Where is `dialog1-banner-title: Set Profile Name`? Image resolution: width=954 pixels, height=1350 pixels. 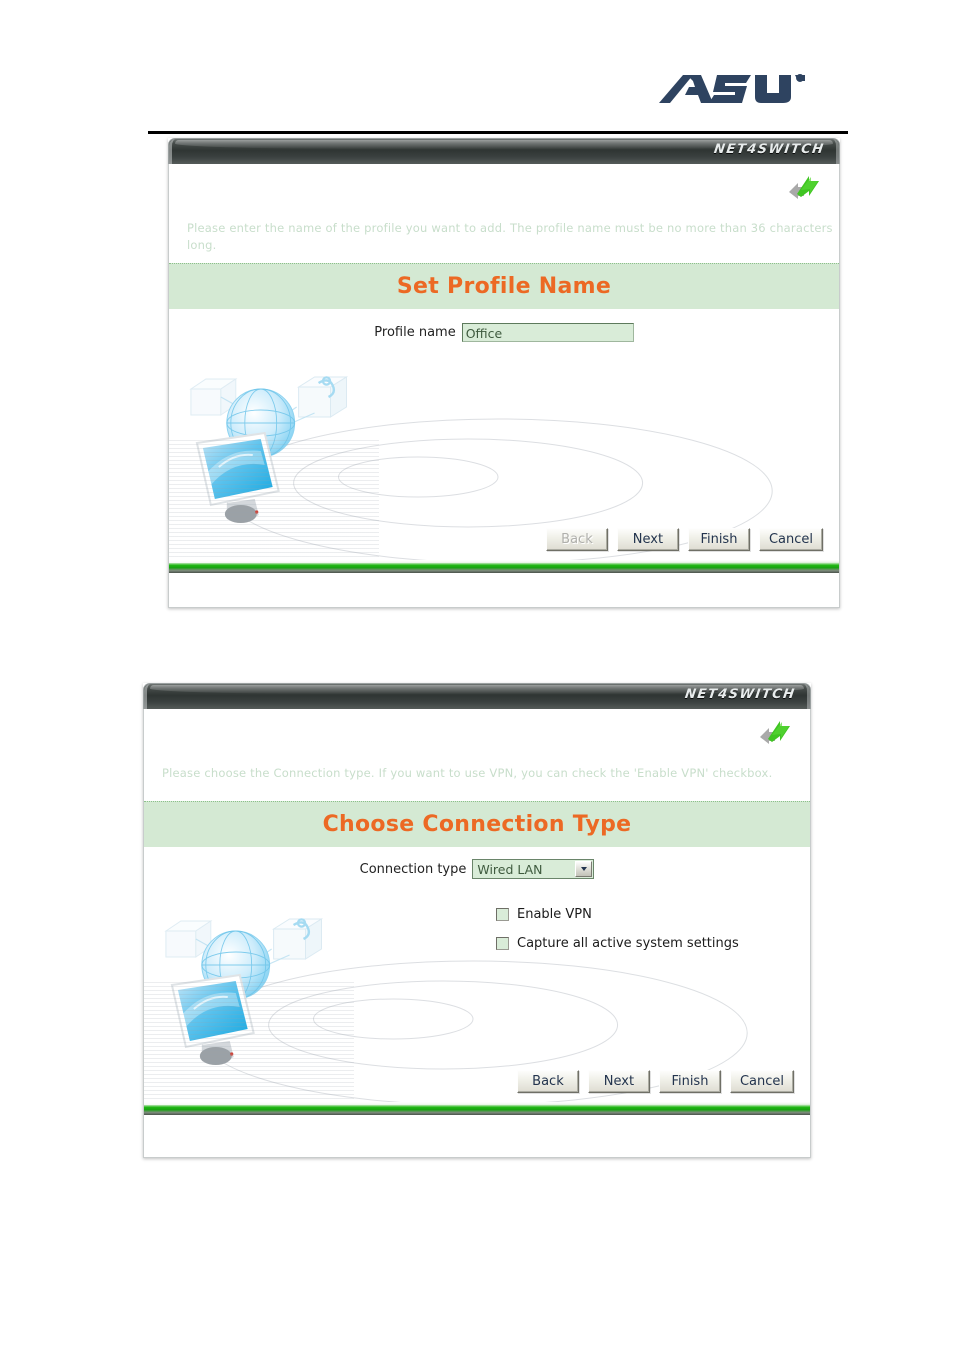 dialog1-banner-title: Set Profile Name is located at coordinates (504, 287).